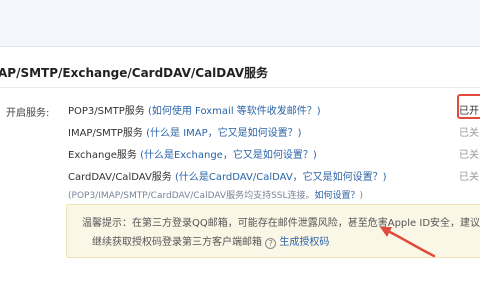 The height and width of the screenshot is (300, 480). What do you see at coordinates (102, 155) in the screenshot?
I see `service-name-exchange: Exchange服务` at bounding box center [102, 155].